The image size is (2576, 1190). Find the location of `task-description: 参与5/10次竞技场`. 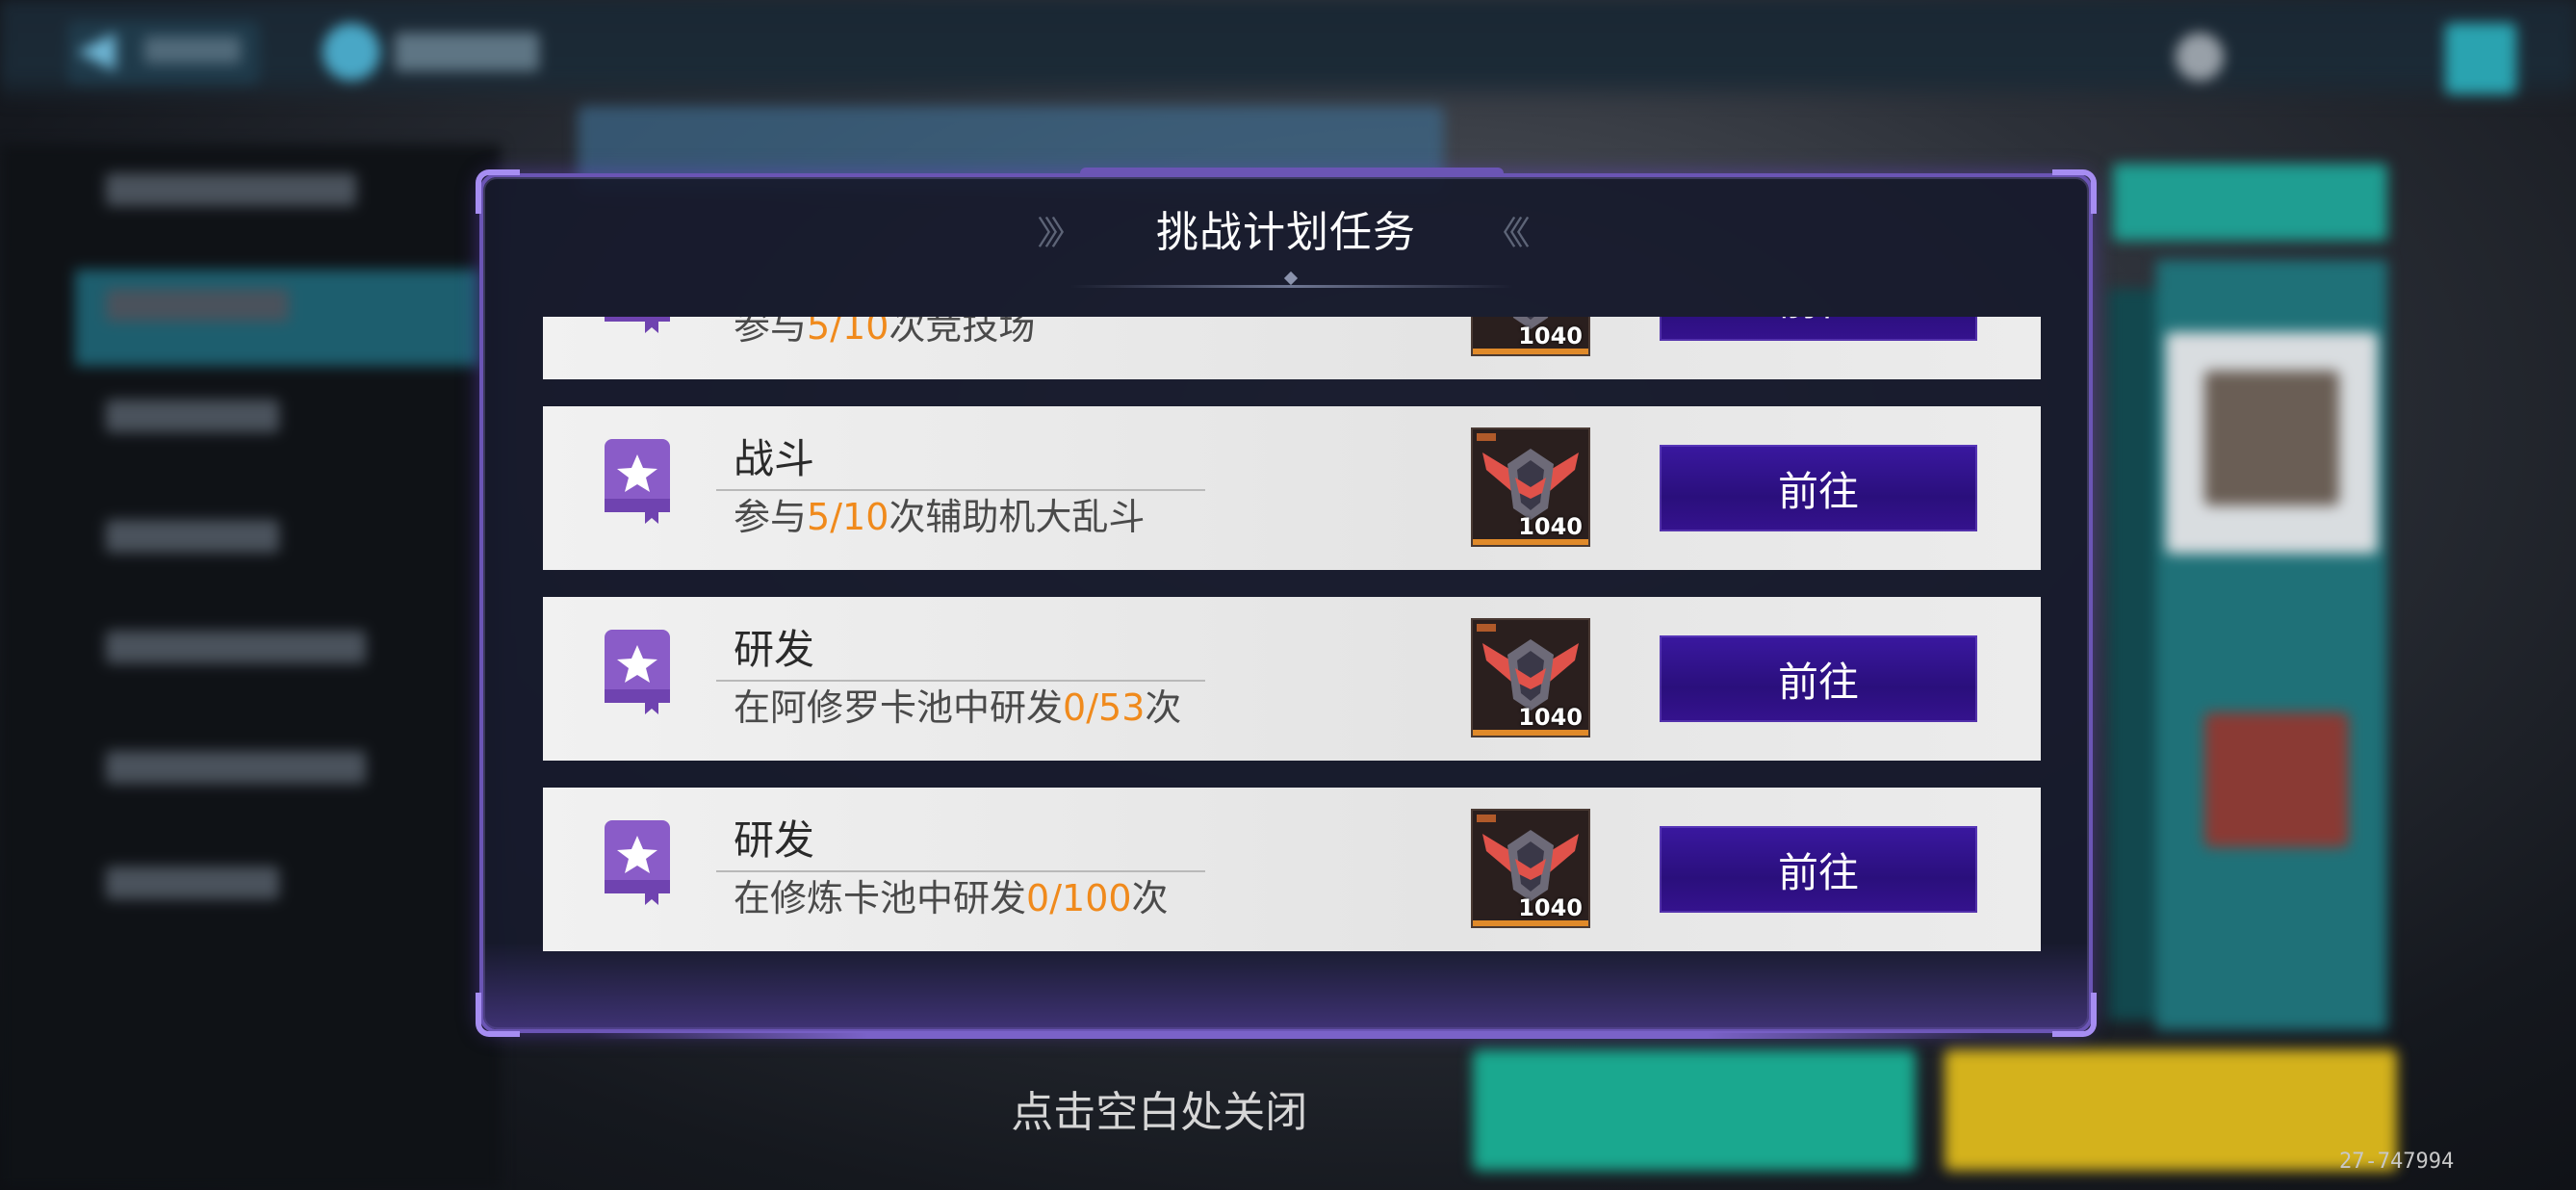

task-description: 参与5/10次竞技场 is located at coordinates (885, 333).